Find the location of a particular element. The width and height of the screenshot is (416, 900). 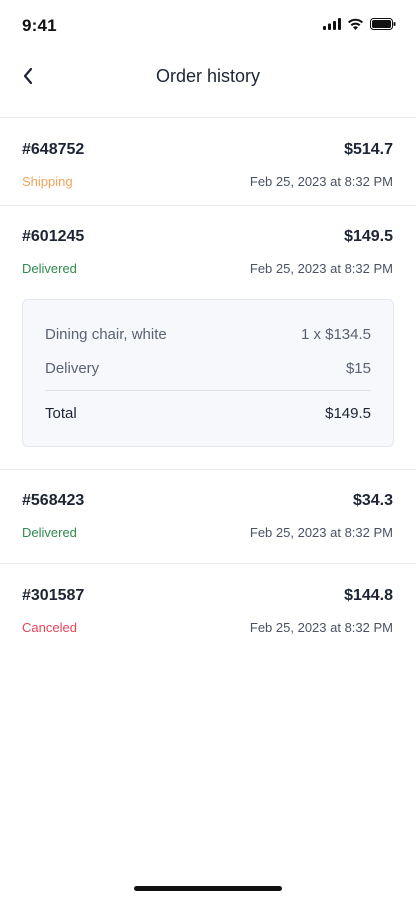

page-title: Order history is located at coordinates (208, 76).